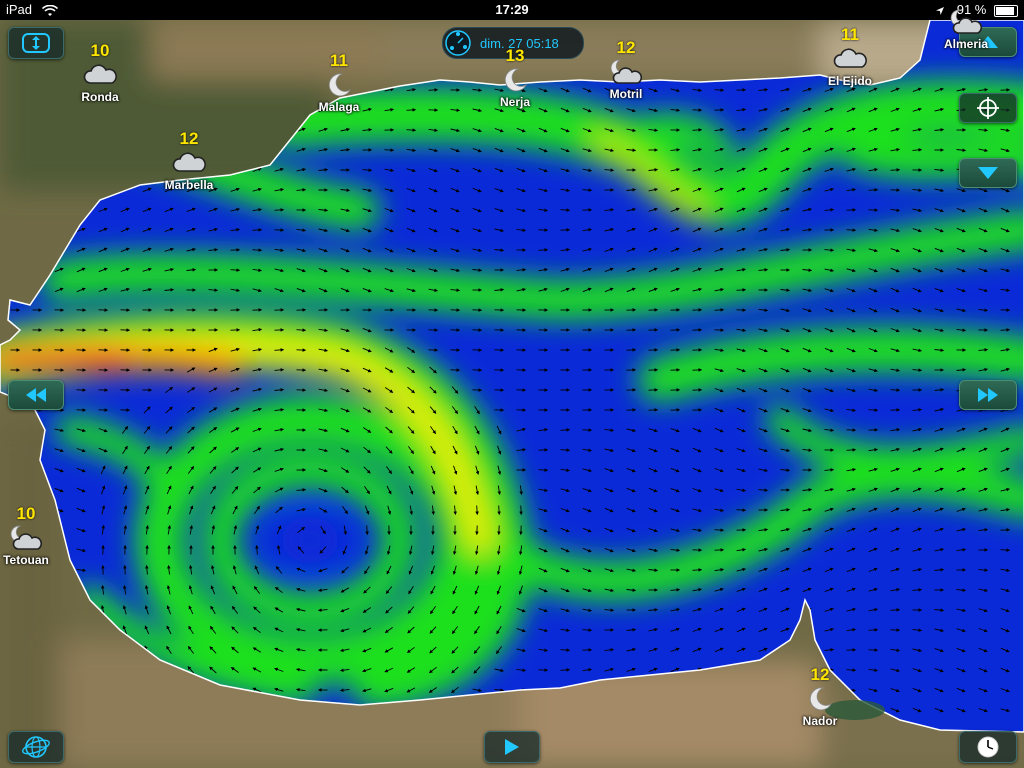 The width and height of the screenshot is (1024, 768). What do you see at coordinates (100, 97) in the screenshot?
I see `city-name: Ronda` at bounding box center [100, 97].